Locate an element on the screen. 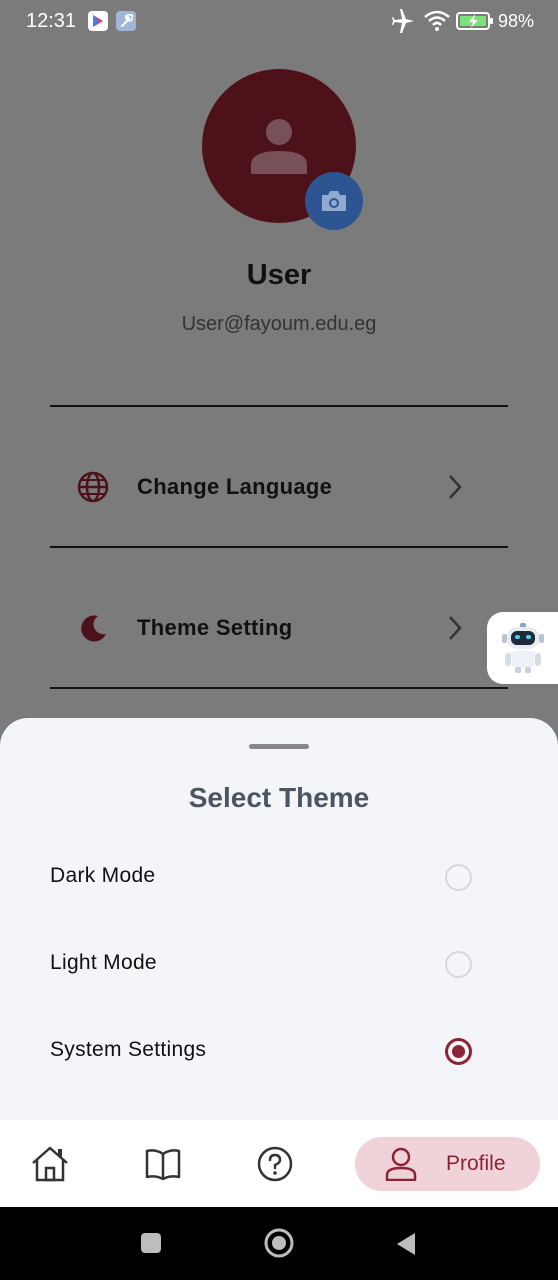 This screenshot has height=1280, width=558. moon-icon is located at coordinates (93, 628).